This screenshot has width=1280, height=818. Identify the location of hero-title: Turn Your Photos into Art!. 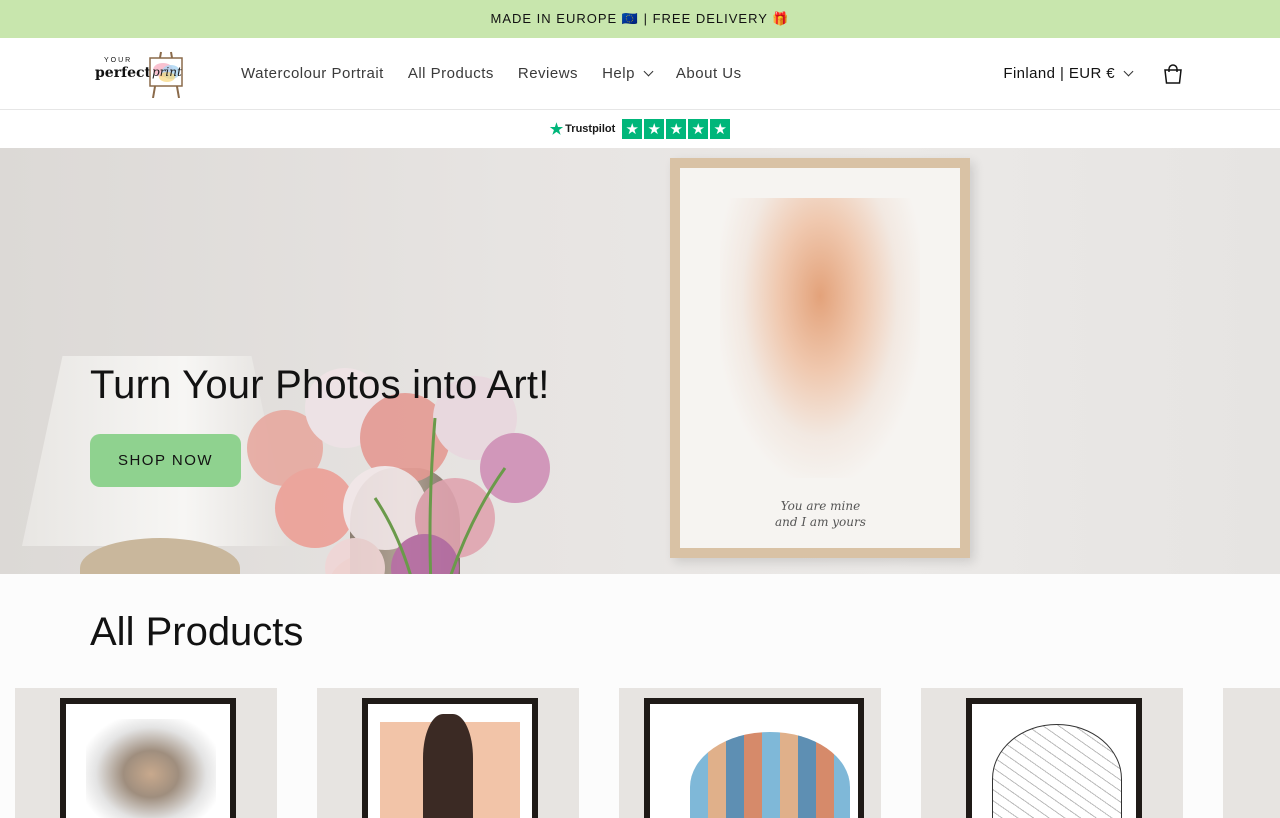
(320, 385).